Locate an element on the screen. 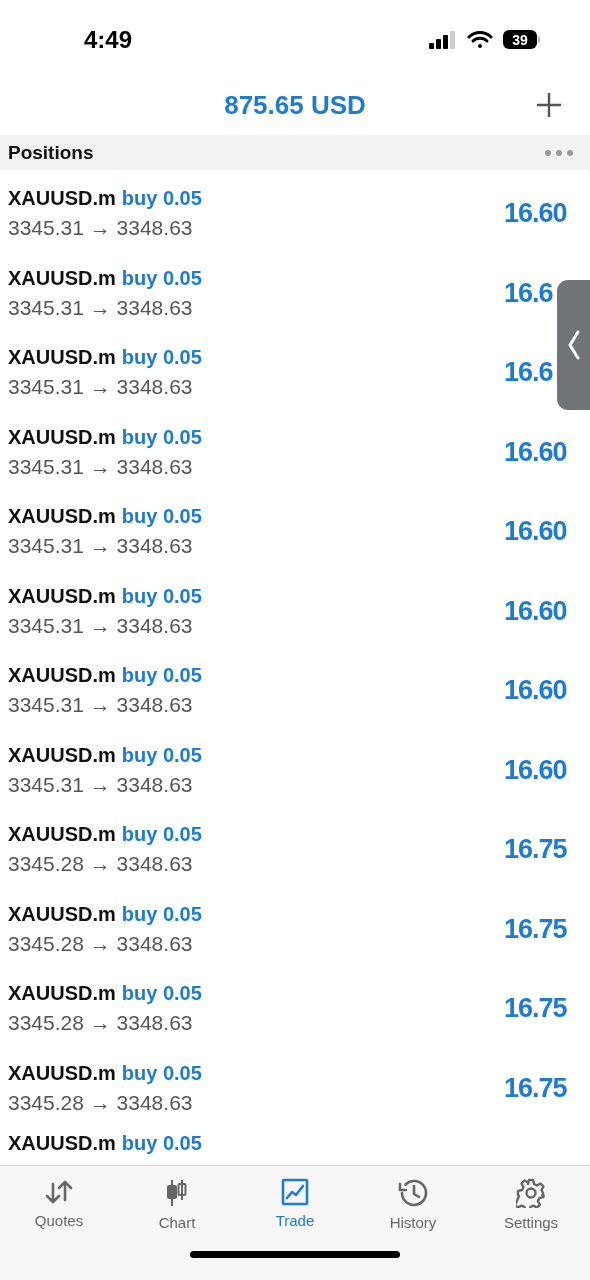  tab: Chart is located at coordinates (177, 1204).